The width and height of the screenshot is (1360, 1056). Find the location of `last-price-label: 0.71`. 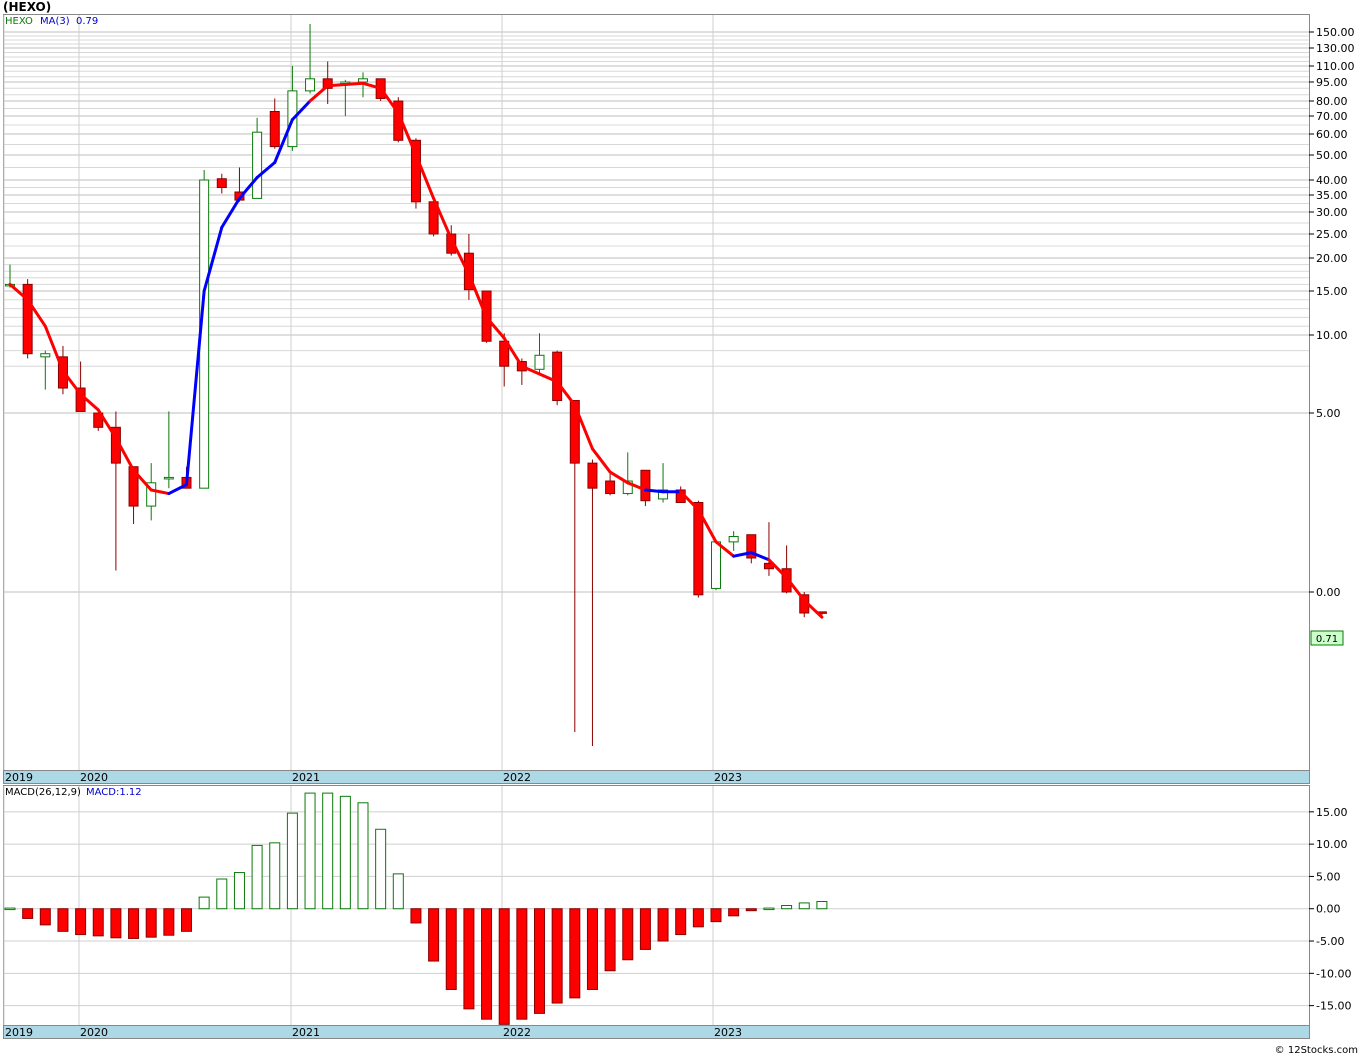

last-price-label: 0.71 is located at coordinates (1327, 639).